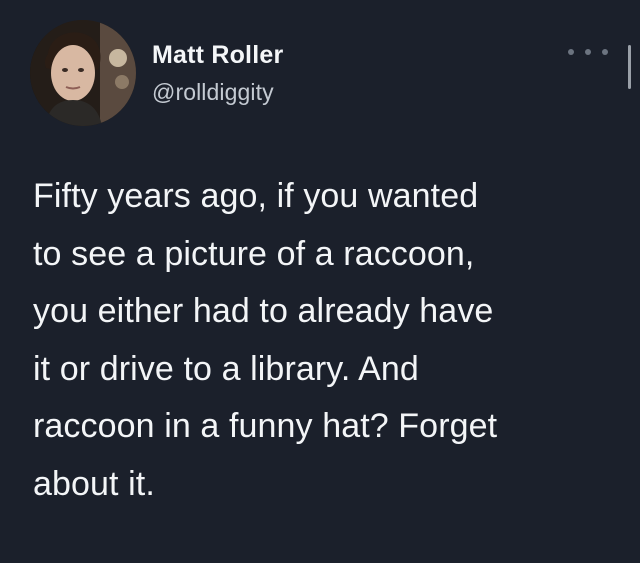  Describe the element at coordinates (213, 92) in the screenshot. I see `author-handle: @rolldiggity` at that location.